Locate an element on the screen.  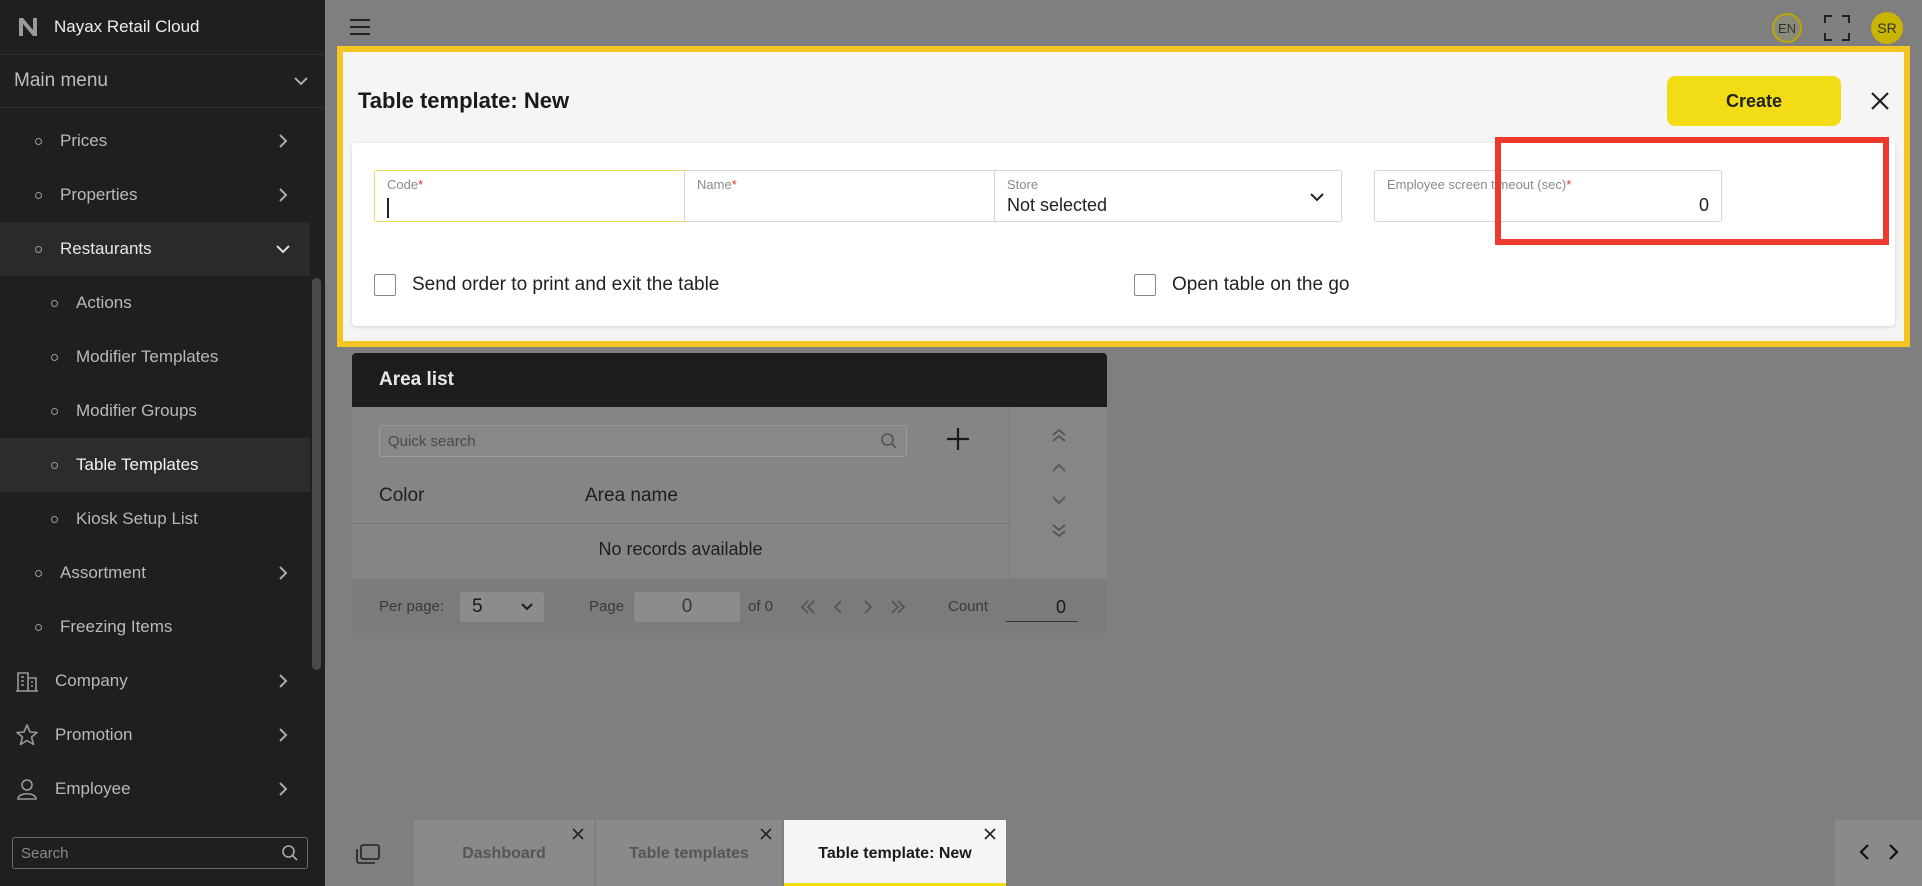
close-icon is located at coordinates (1880, 101).